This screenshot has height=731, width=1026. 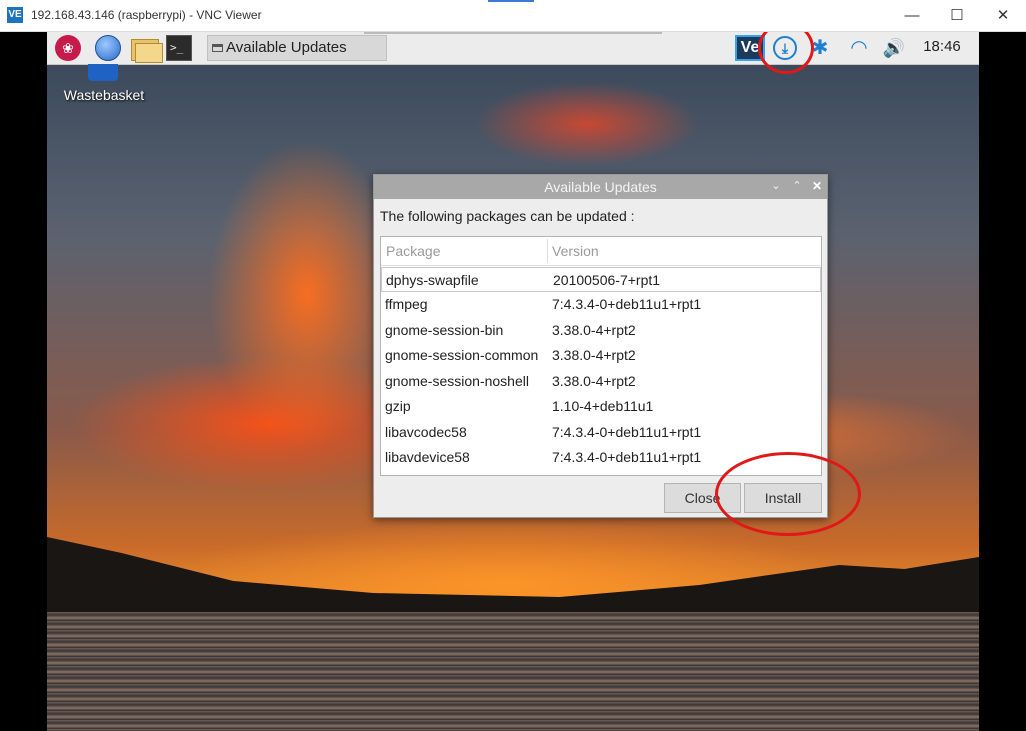 I want to click on rpi-top-panel: ❀ >_ Available Updates Ve ⤓ ✱ ◠ 🔊 18:46, so click(x=513, y=48).